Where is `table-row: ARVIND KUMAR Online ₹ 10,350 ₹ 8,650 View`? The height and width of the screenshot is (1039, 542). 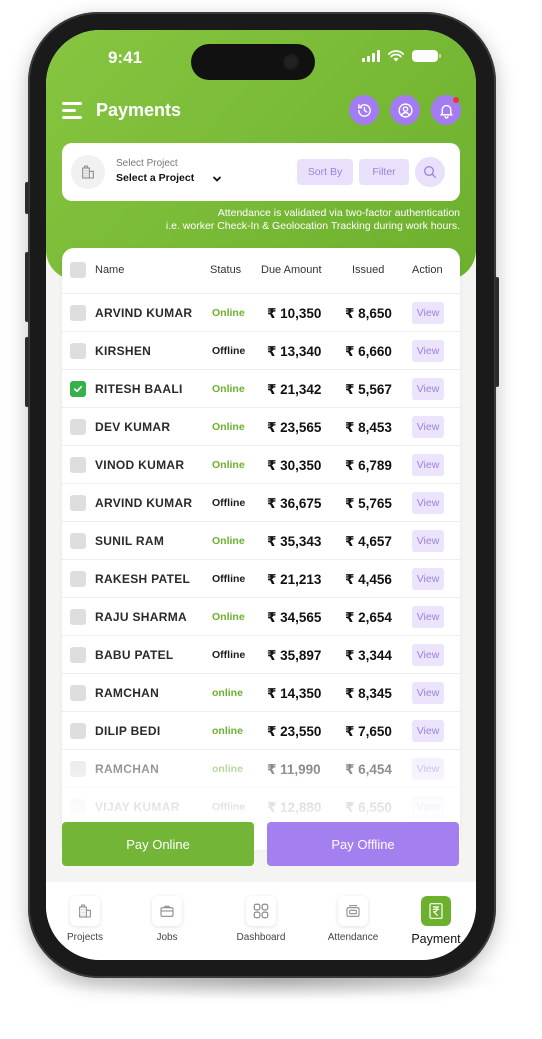
table-row: ARVIND KUMAR Online ₹ 10,350 ₹ 8,650 View is located at coordinates (261, 313).